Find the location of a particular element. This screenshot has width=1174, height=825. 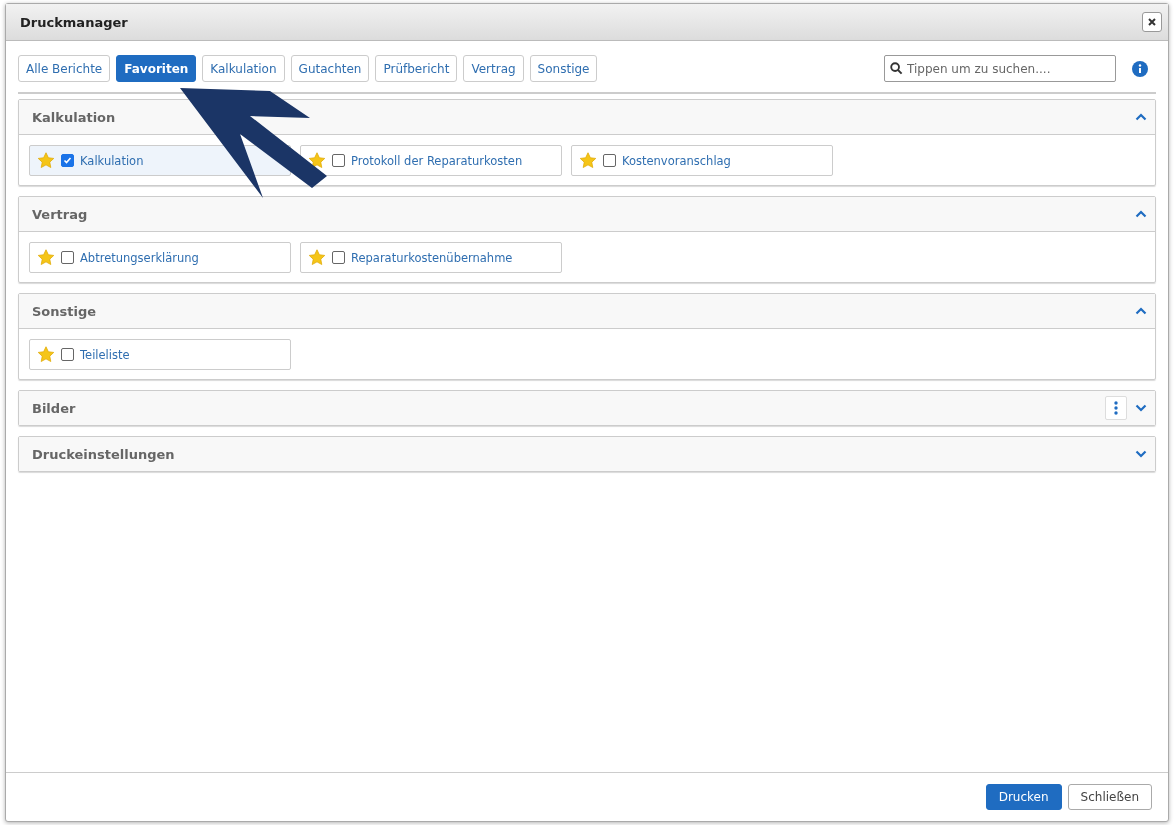

search-icon is located at coordinates (896, 68).